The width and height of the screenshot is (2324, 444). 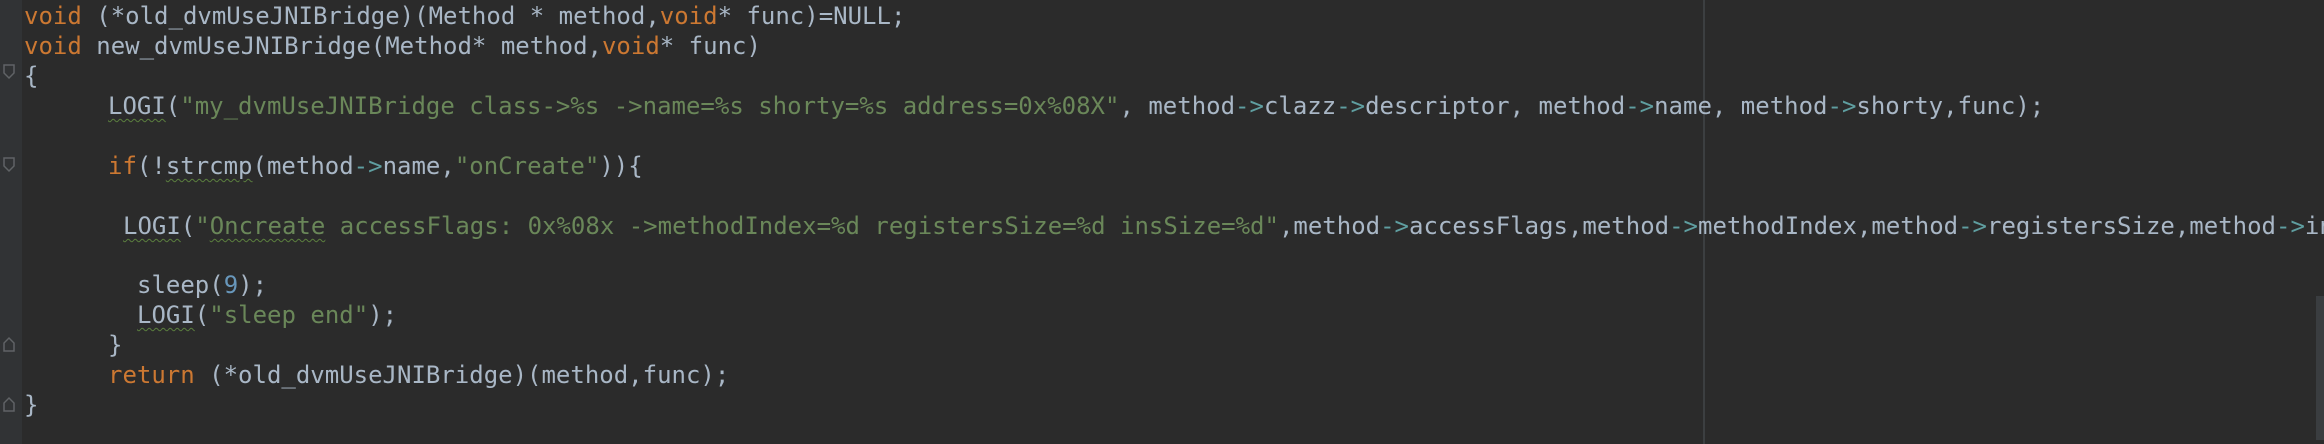 What do you see at coordinates (2314, 226) in the screenshot?
I see `code-text: insSize` at bounding box center [2314, 226].